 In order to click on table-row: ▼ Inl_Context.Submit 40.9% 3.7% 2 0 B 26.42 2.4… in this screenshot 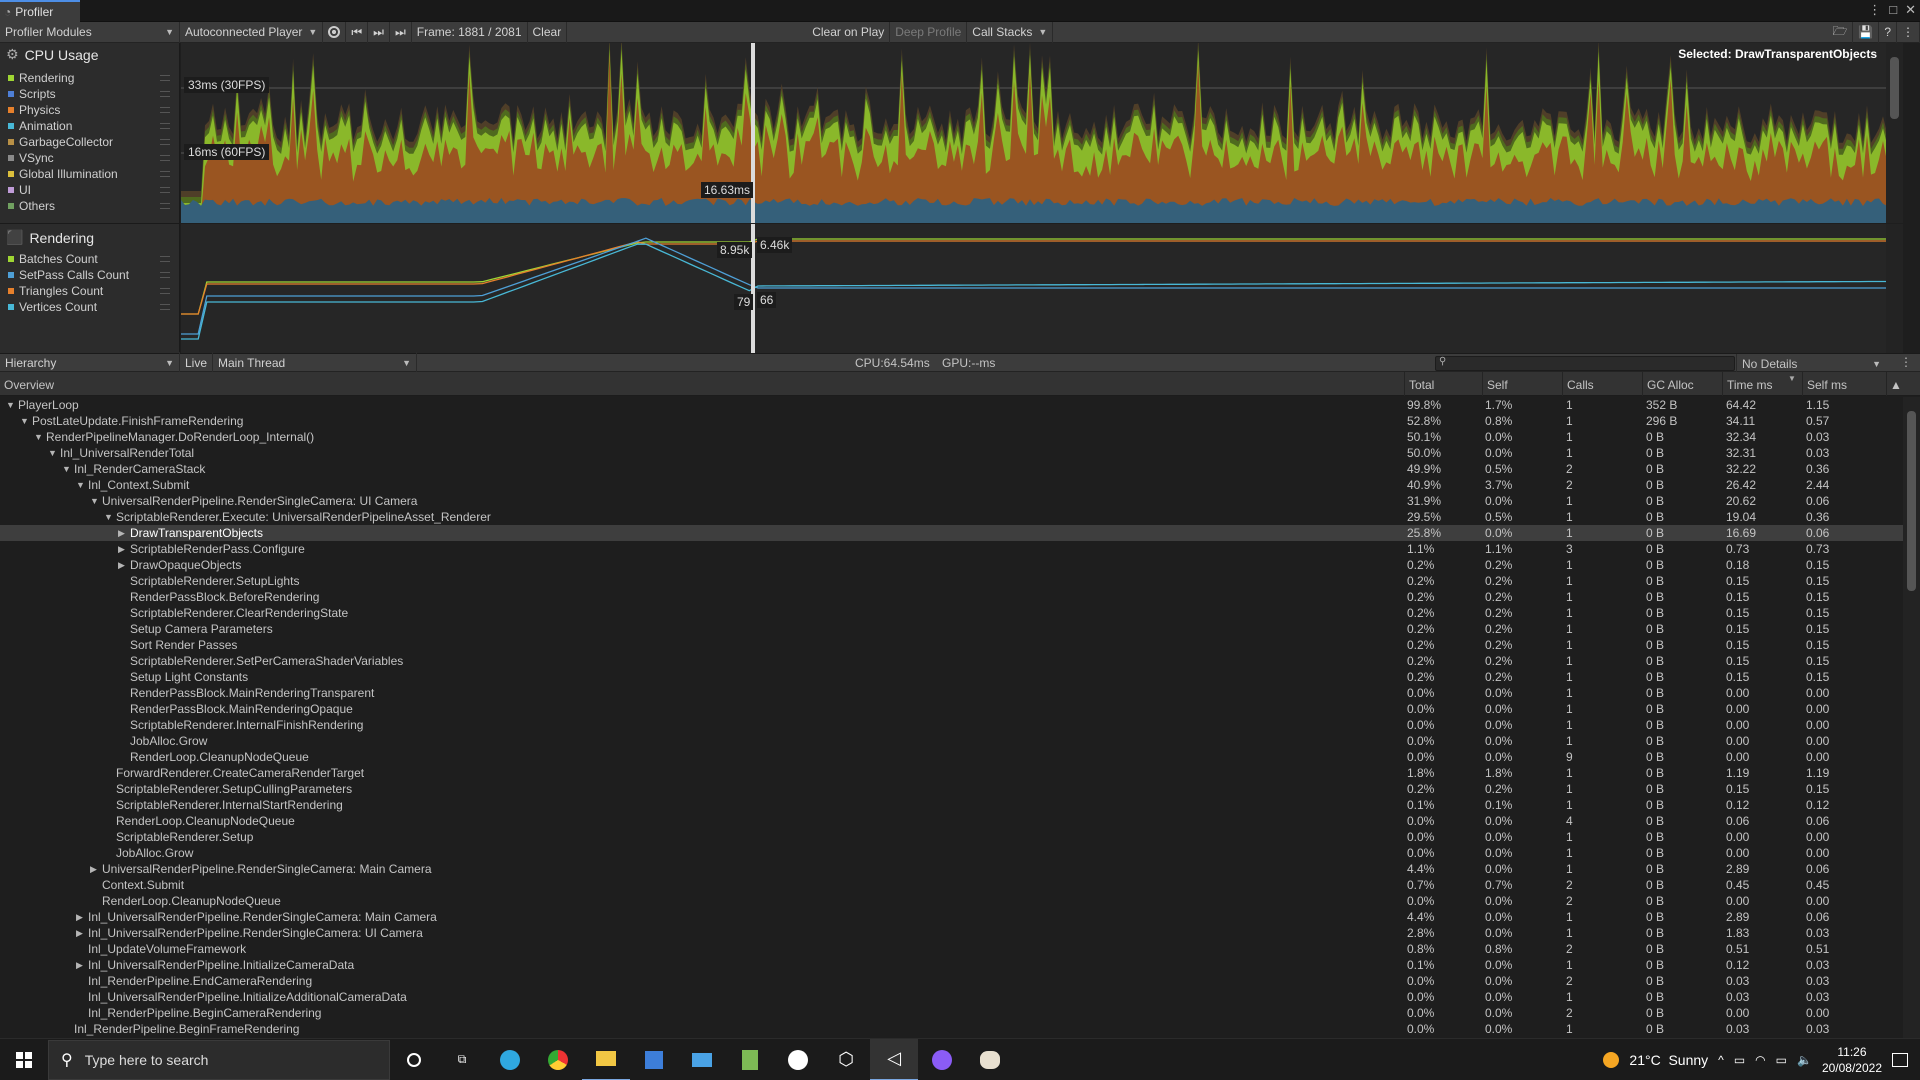, I will do `click(951, 485)`.